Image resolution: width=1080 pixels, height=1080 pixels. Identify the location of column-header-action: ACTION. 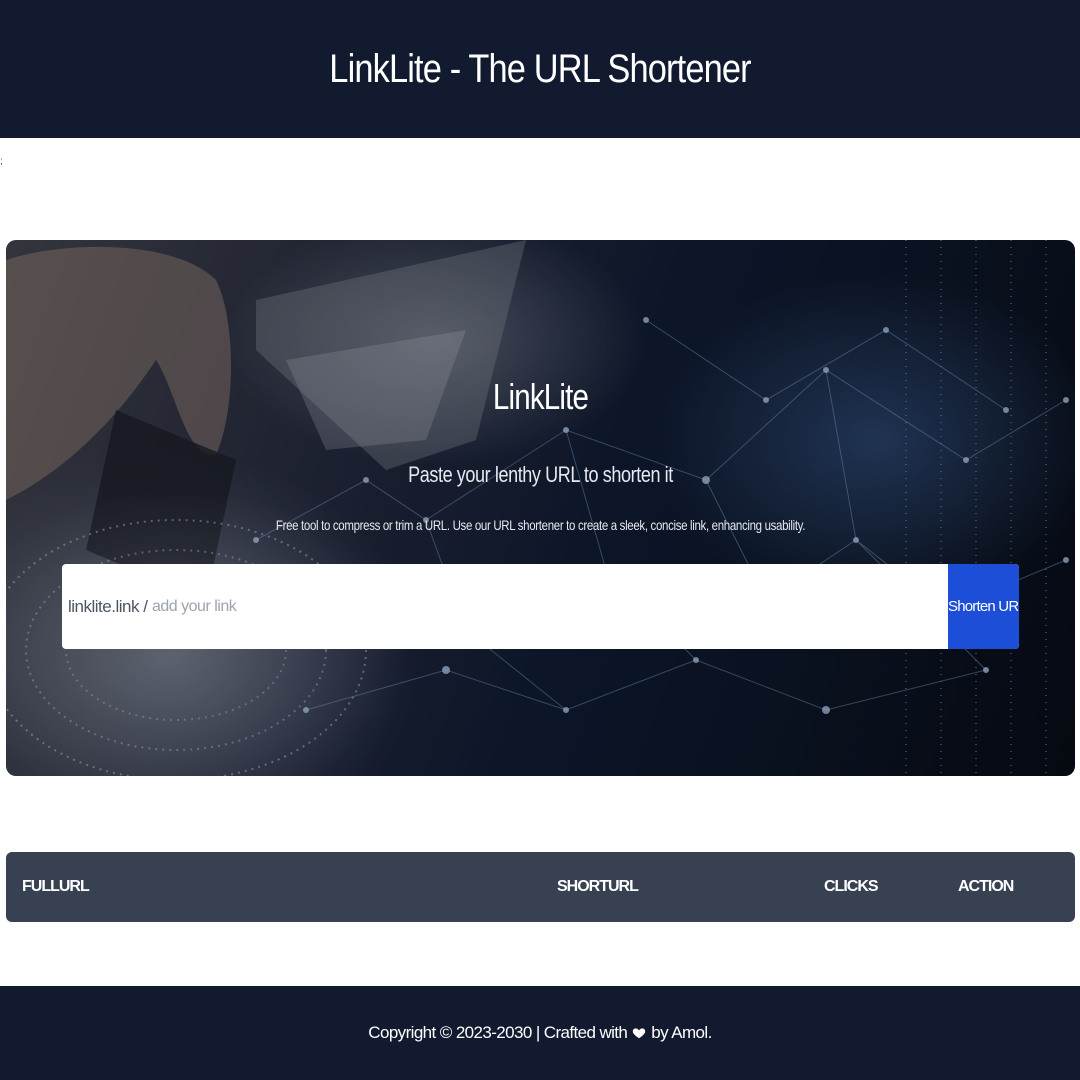
(986, 886).